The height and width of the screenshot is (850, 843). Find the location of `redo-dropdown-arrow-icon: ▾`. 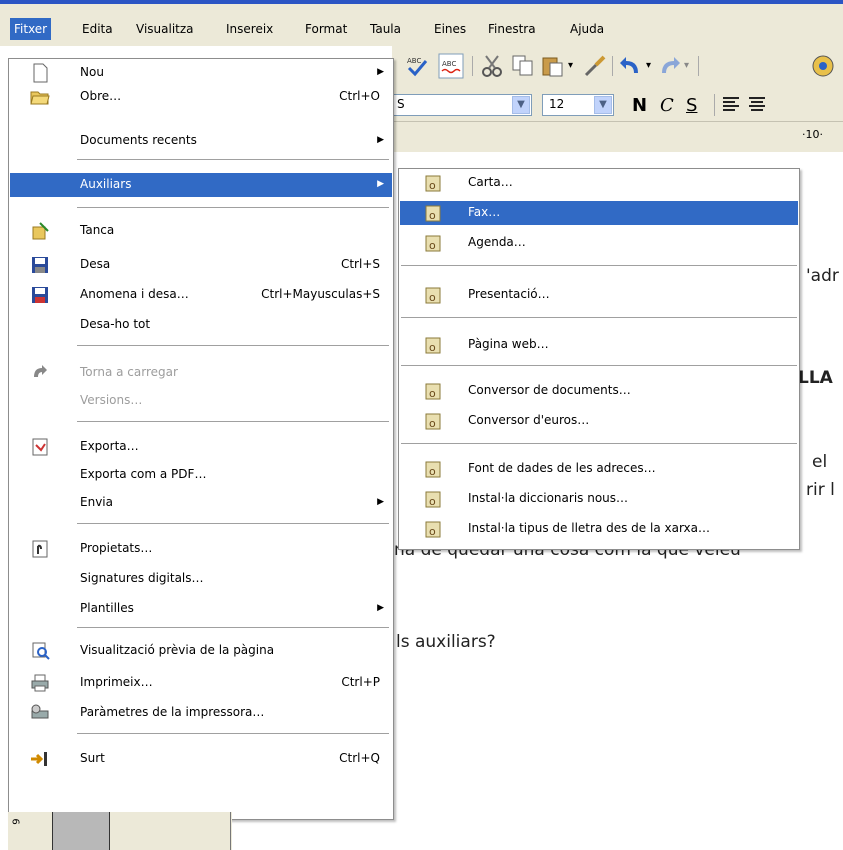

redo-dropdown-arrow-icon: ▾ is located at coordinates (686, 65).